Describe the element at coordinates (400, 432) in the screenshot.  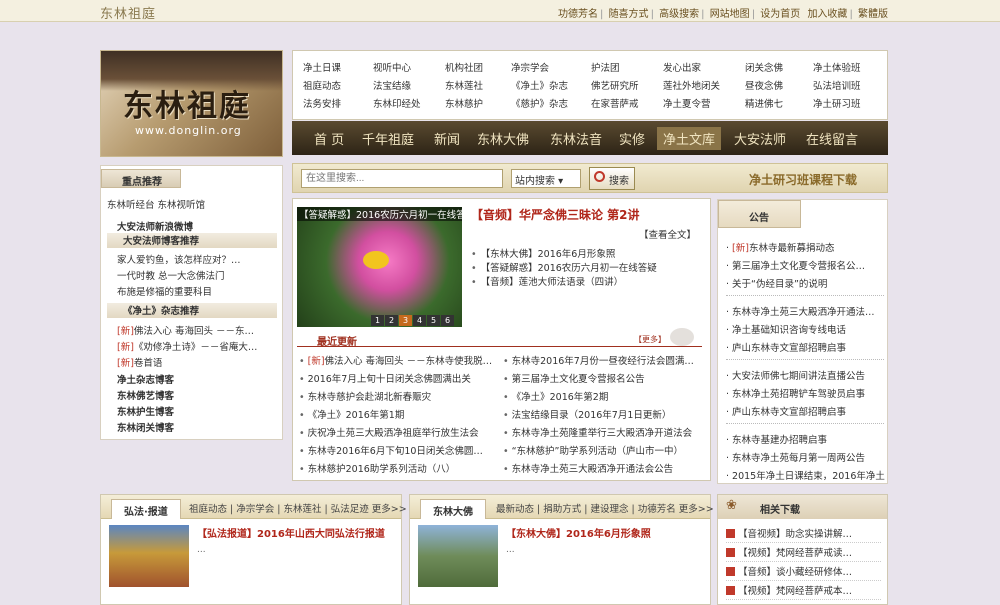
I see `latest-item: 庆祝净土苑三大殿洒净祖庭举行放生法会` at that location.